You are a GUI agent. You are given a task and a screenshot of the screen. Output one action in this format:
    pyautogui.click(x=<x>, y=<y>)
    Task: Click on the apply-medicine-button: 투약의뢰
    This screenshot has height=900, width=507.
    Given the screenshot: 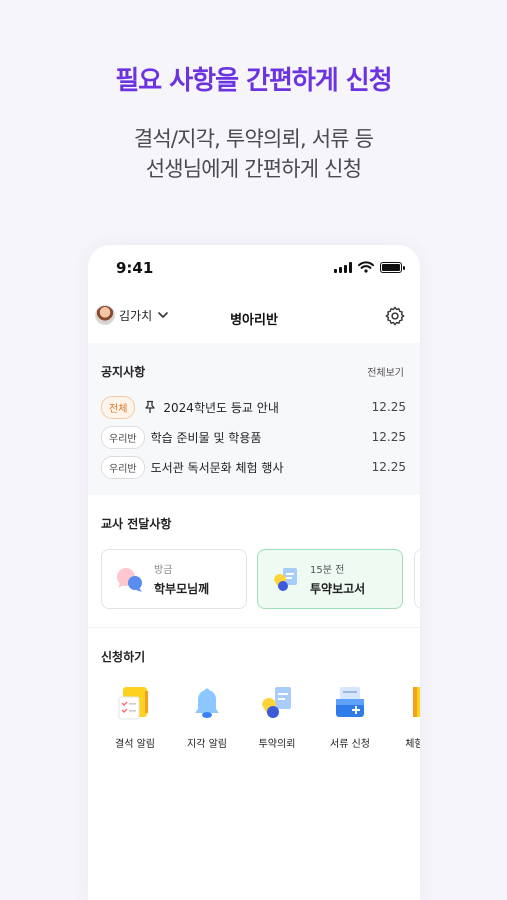 What is the action you would take?
    pyautogui.click(x=277, y=716)
    